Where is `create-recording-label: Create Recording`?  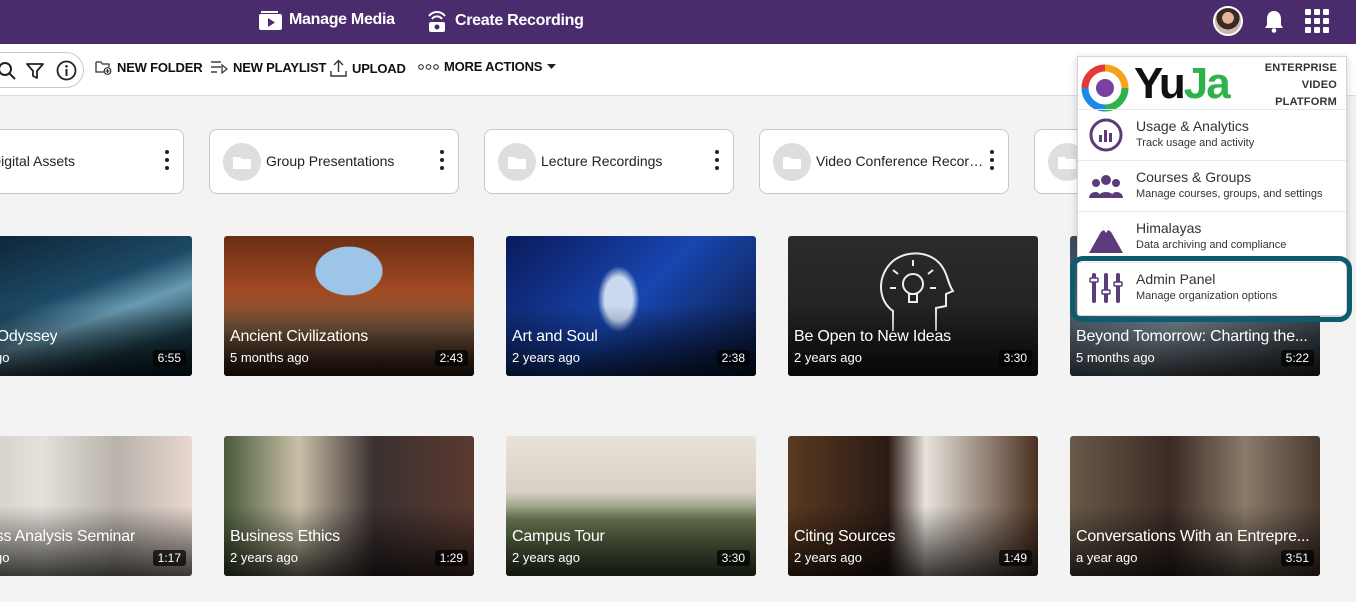
create-recording-label: Create Recording is located at coordinates (519, 20).